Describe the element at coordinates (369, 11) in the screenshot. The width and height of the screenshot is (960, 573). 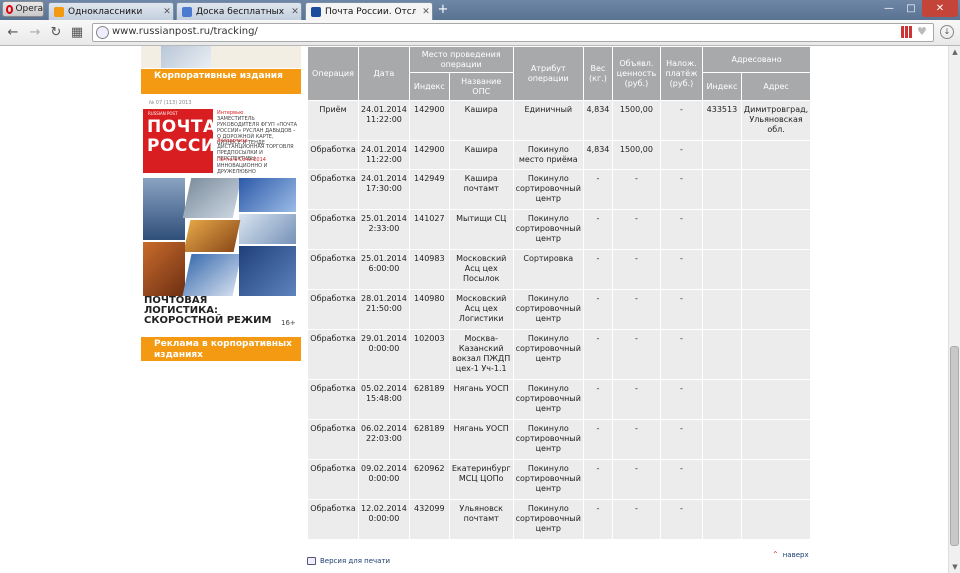
I see `tab-russianpost: Почта России. Отслежива ✕` at that location.